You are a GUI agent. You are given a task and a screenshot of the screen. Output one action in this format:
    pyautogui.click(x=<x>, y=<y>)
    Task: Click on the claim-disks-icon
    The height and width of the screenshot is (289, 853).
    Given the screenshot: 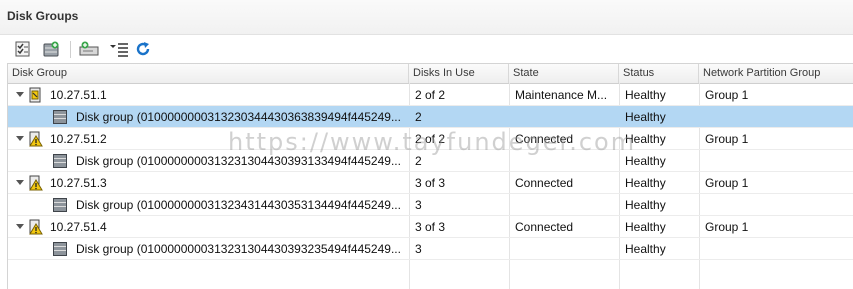 What is the action you would take?
    pyautogui.click(x=23, y=49)
    